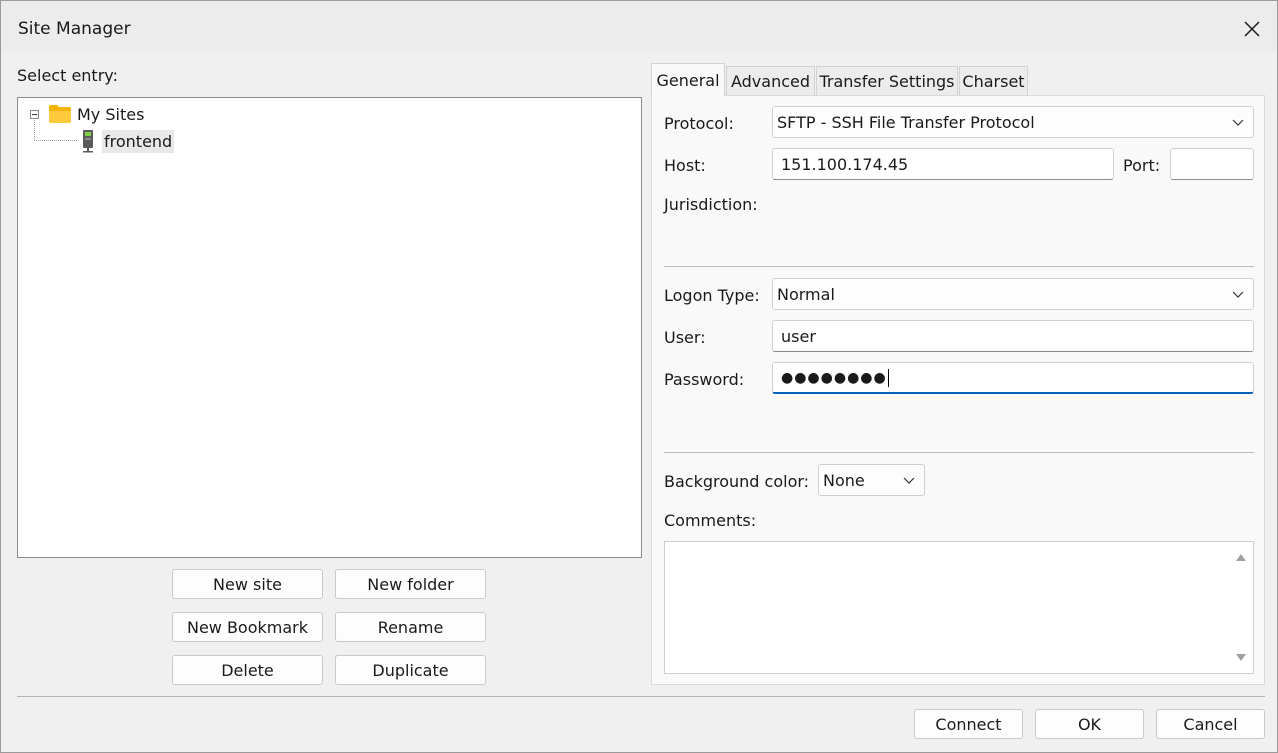  I want to click on user-label: User:, so click(685, 337).